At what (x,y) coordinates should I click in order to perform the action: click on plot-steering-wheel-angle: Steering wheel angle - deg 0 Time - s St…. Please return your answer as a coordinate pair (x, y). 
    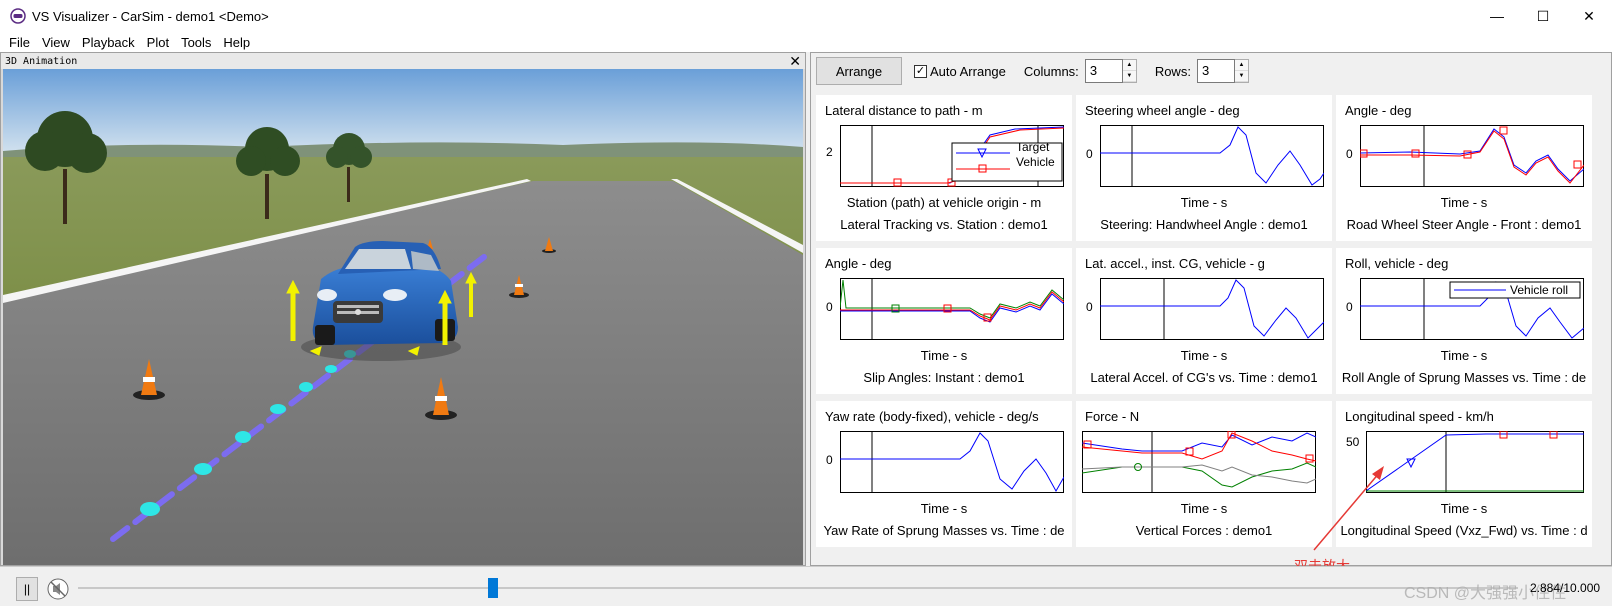
    Looking at the image, I should click on (1204, 168).